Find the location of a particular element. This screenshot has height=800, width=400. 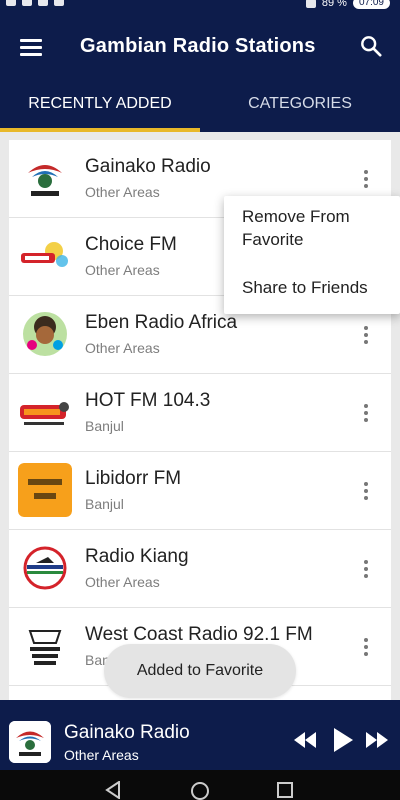

search-icon is located at coordinates (371, 46).